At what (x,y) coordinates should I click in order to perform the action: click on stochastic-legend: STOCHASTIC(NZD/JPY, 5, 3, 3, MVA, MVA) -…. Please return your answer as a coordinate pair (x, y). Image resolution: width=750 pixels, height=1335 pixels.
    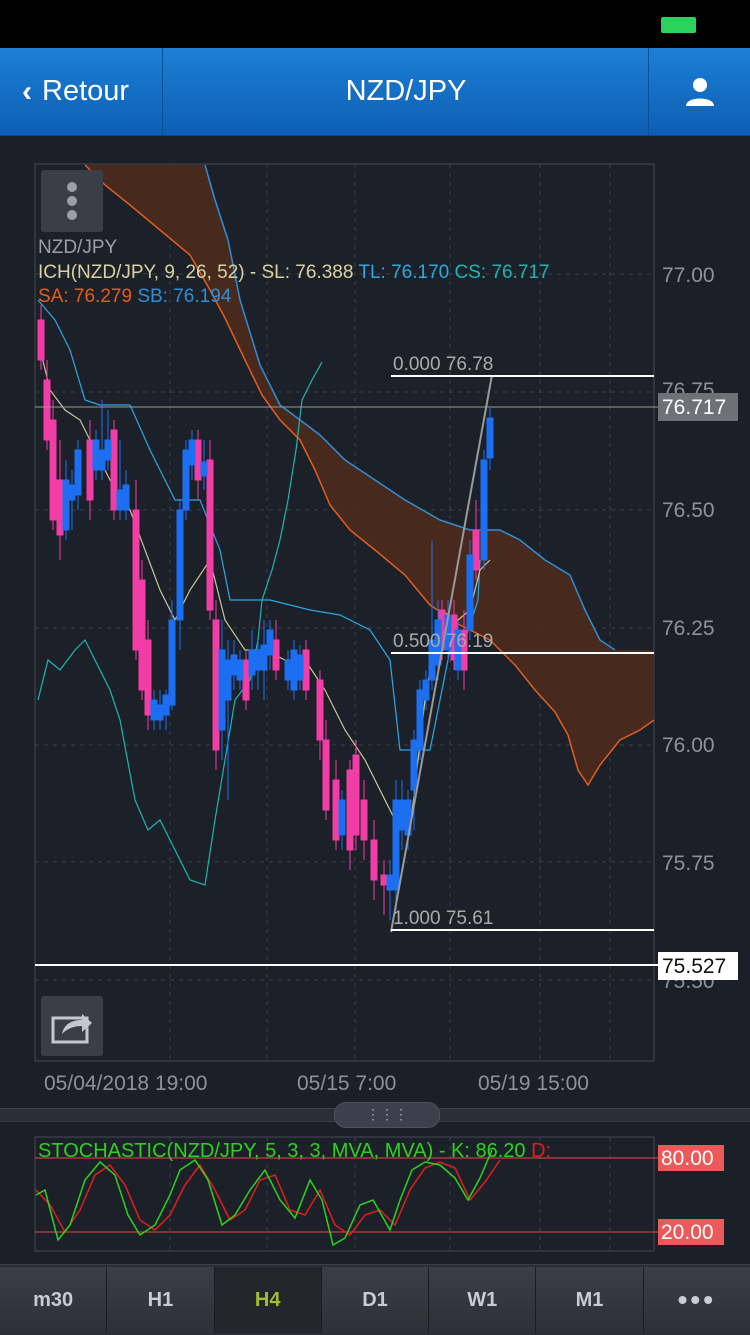
    Looking at the image, I should click on (294, 1151).